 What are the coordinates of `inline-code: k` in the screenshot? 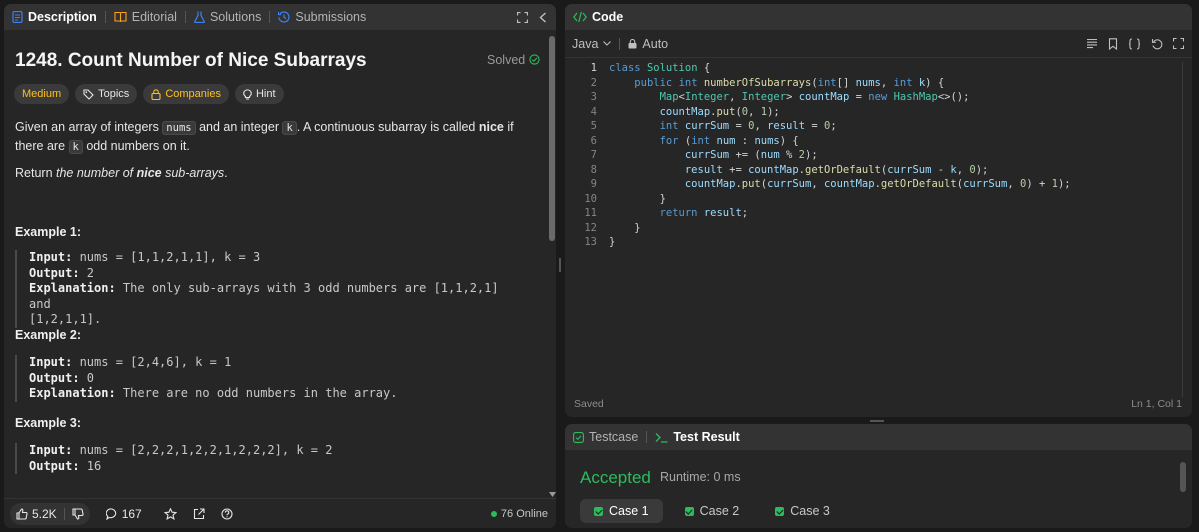 It's located at (75, 147).